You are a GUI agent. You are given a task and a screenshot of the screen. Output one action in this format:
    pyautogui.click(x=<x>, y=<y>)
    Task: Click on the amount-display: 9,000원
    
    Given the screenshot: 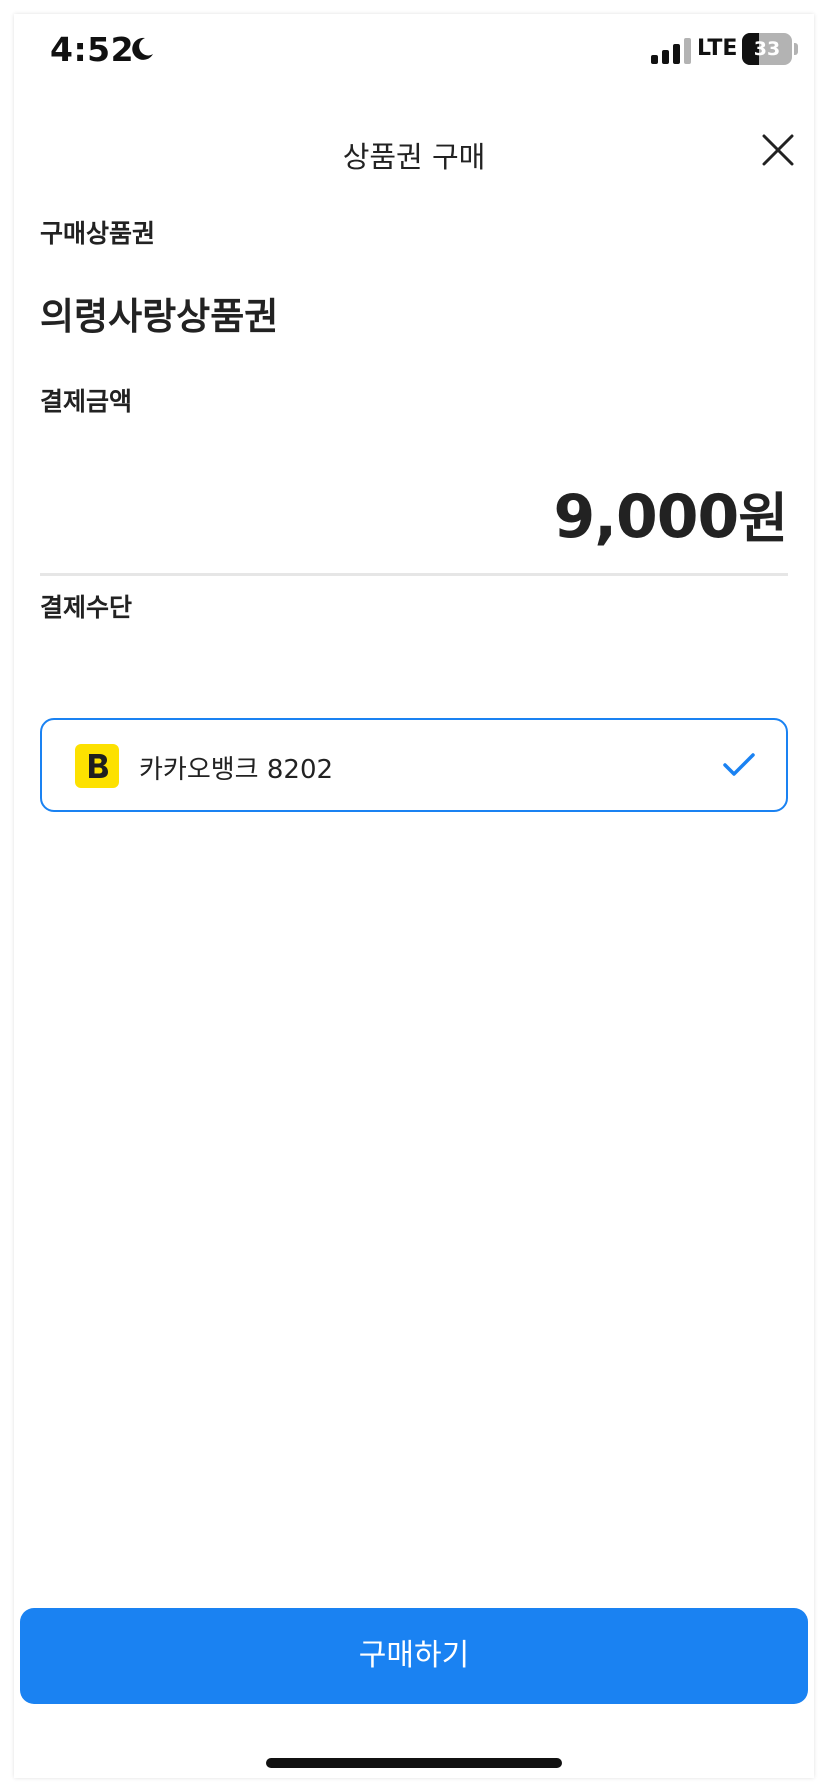 What is the action you would take?
    pyautogui.click(x=414, y=513)
    